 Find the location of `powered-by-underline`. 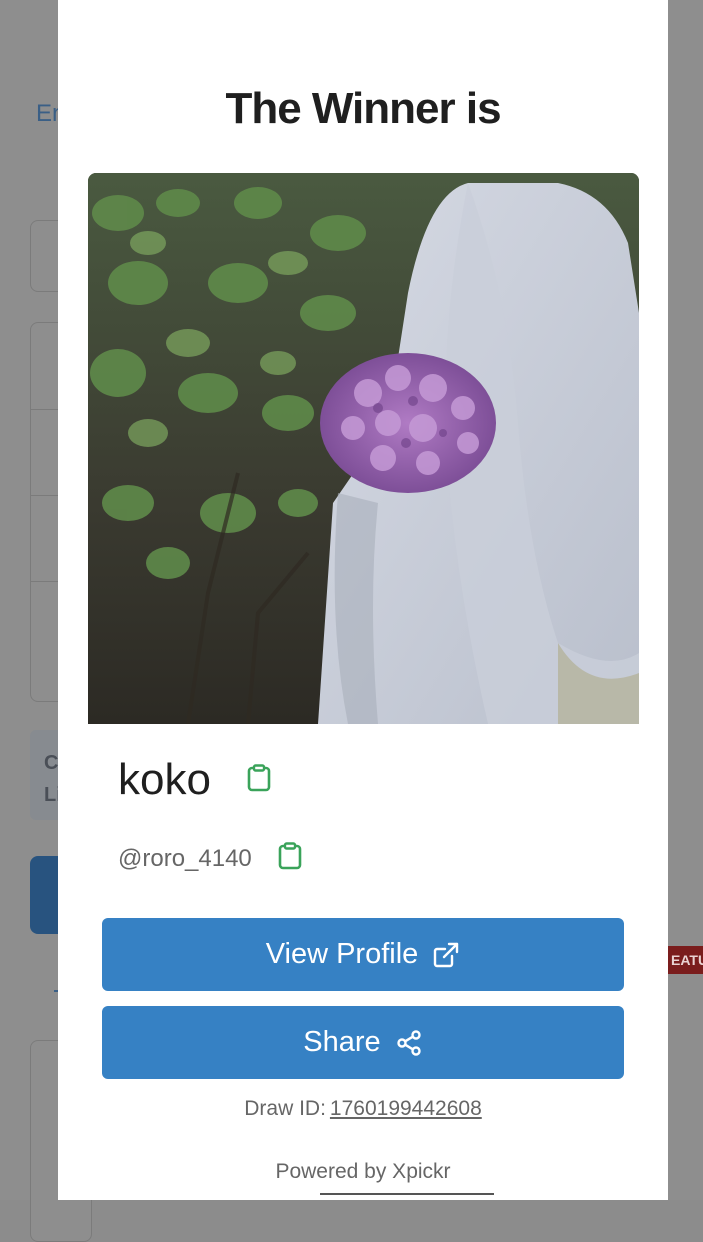

powered-by-underline is located at coordinates (407, 1194).